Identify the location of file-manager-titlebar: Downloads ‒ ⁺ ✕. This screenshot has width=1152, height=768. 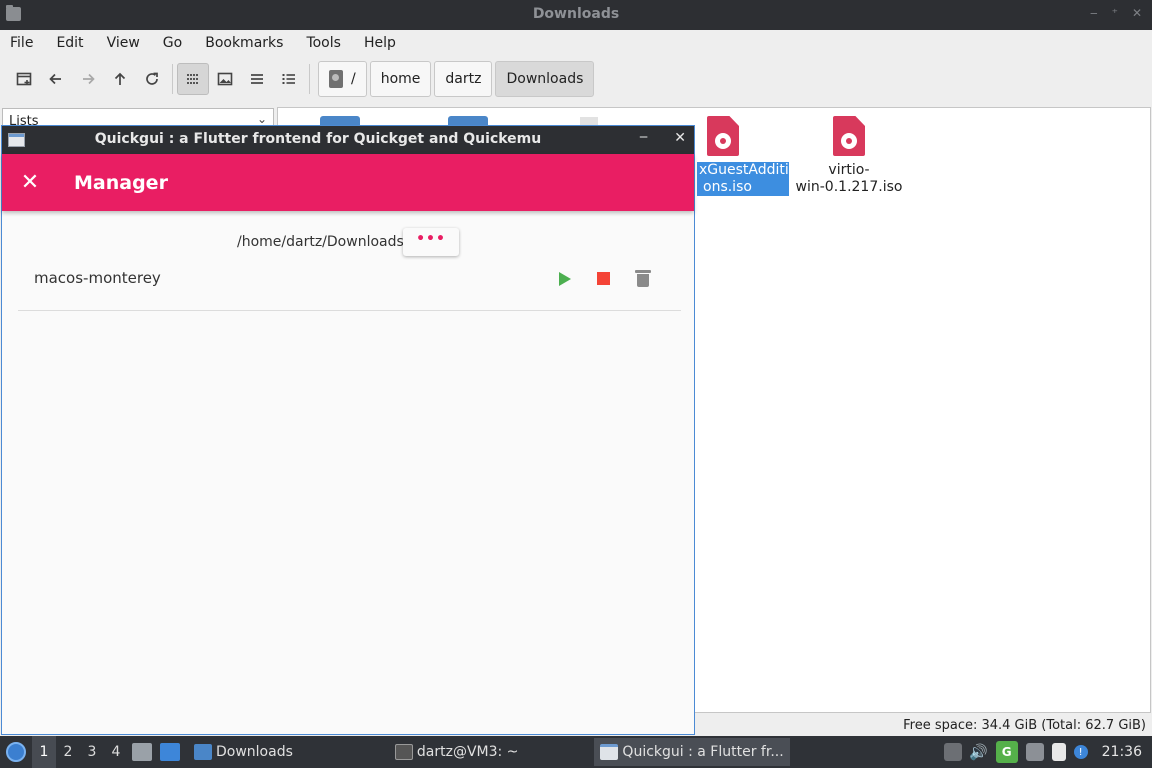
(576, 15).